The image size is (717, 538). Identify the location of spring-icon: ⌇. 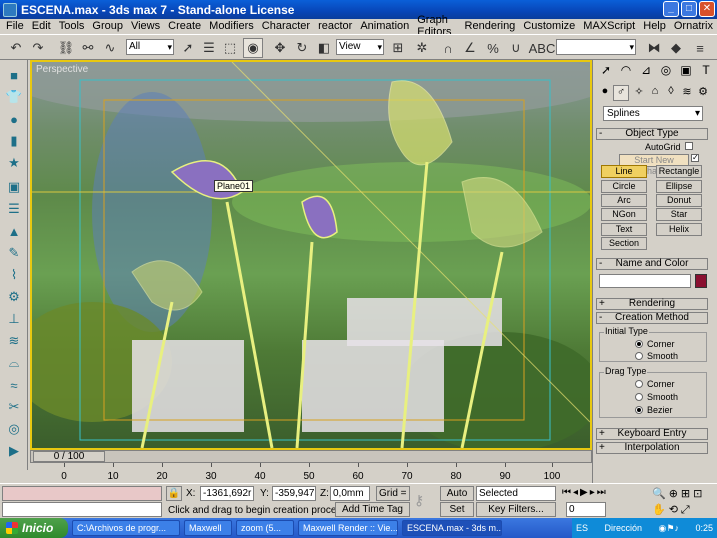
(14, 275).